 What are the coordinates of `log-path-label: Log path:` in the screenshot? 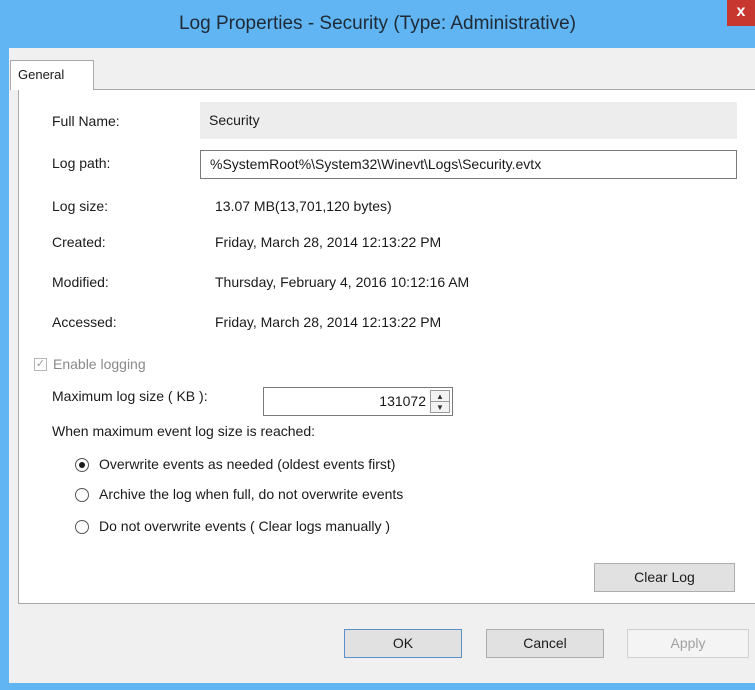 It's located at (81, 163).